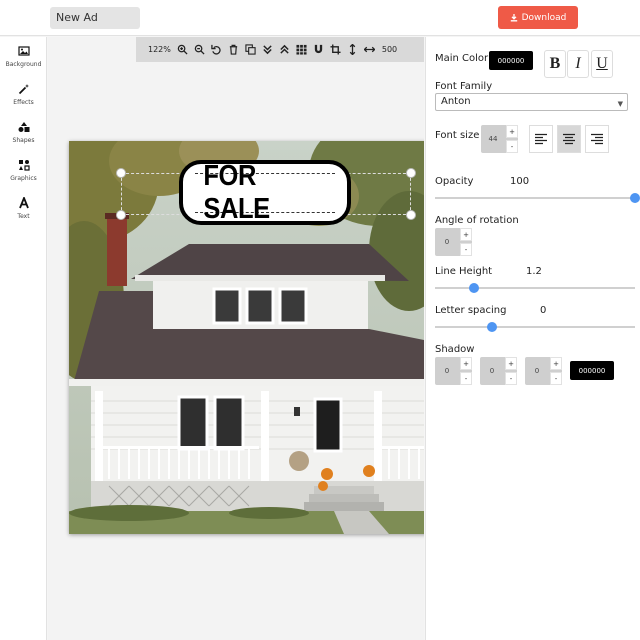  Describe the element at coordinates (24, 165) in the screenshot. I see `graphics-icon` at that location.